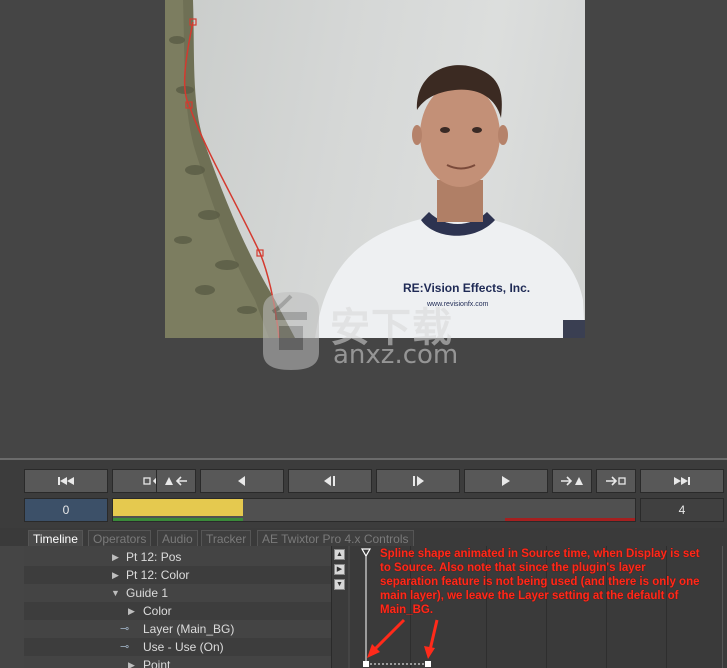 The width and height of the screenshot is (727, 668). I want to click on timeline-scrubber, so click(374, 510).